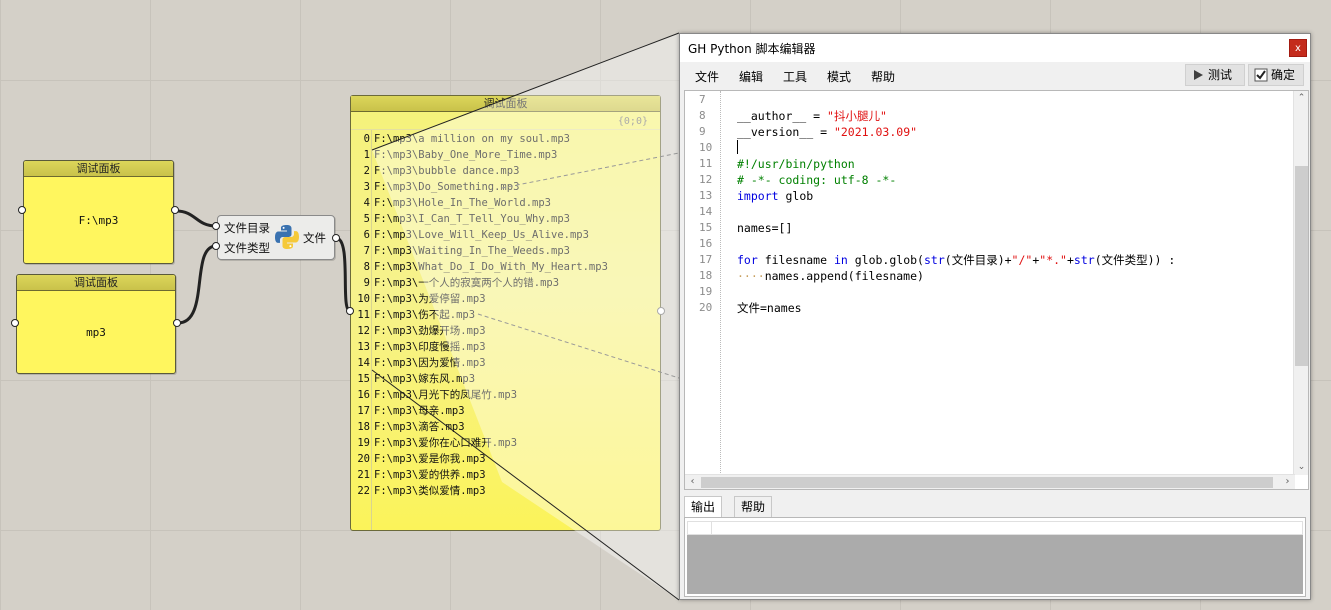  Describe the element at coordinates (247, 228) in the screenshot. I see `input-directory-label: 文件目录` at that location.